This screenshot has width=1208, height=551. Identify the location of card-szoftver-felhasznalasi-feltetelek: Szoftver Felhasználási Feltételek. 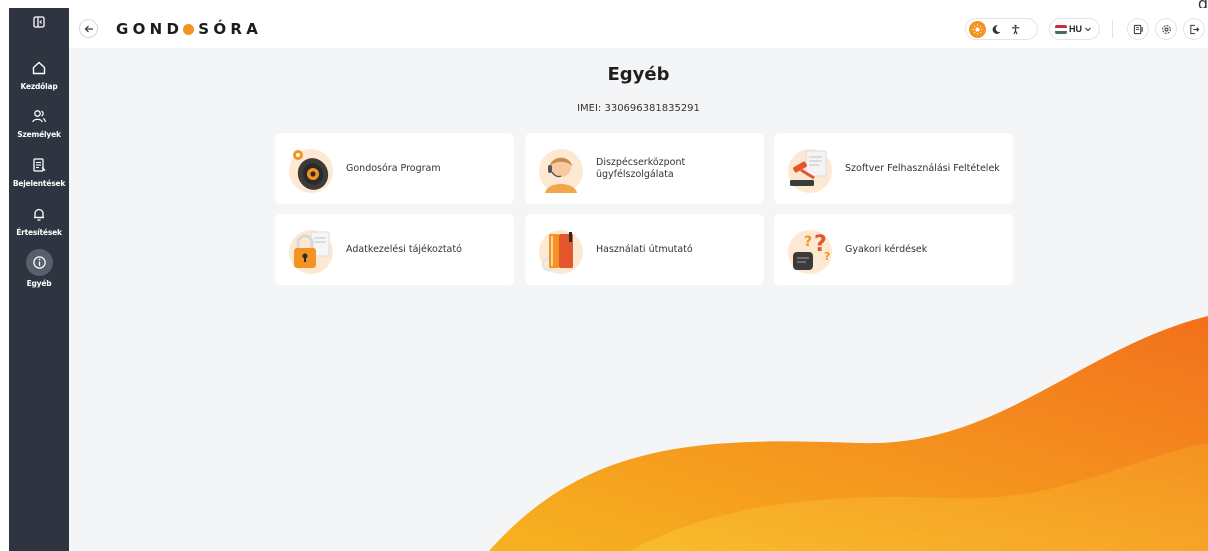
(893, 168).